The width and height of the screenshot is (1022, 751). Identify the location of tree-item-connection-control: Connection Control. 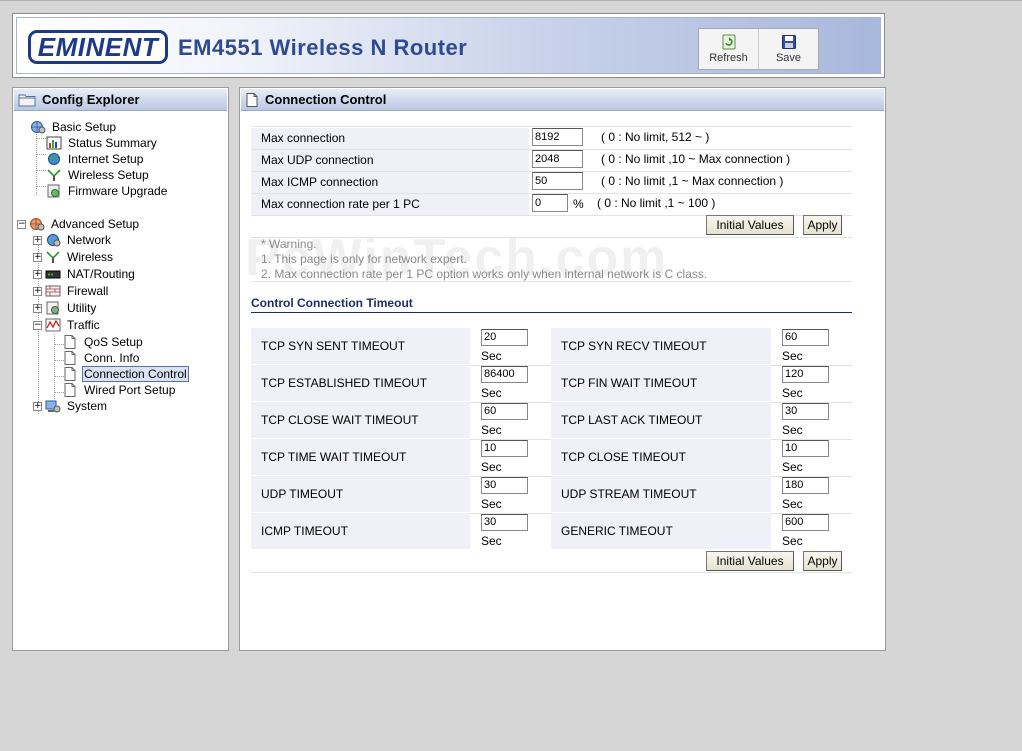
(125, 374).